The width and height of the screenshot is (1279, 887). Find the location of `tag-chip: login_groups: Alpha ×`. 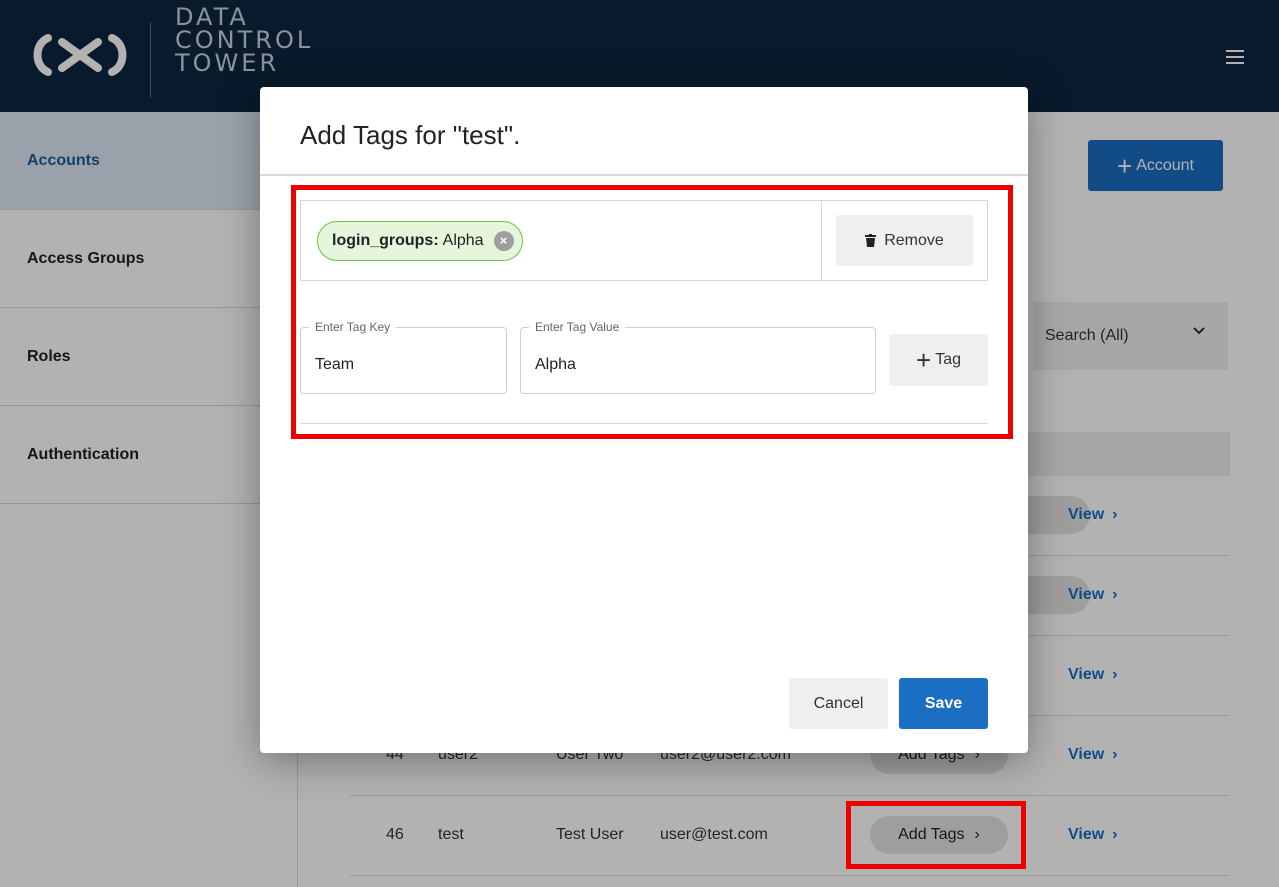

tag-chip: login_groups: Alpha × is located at coordinates (420, 241).